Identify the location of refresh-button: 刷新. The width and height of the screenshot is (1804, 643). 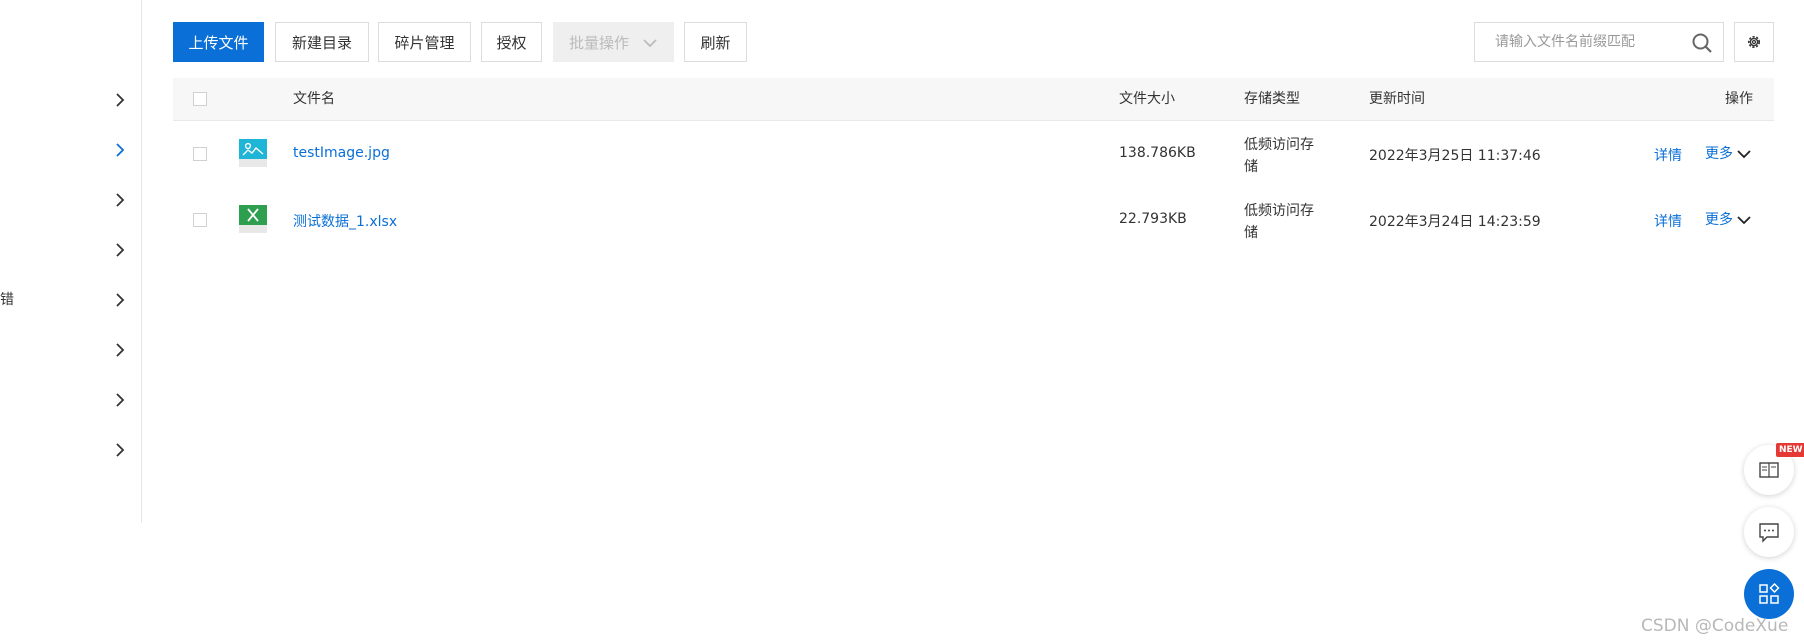
(715, 42).